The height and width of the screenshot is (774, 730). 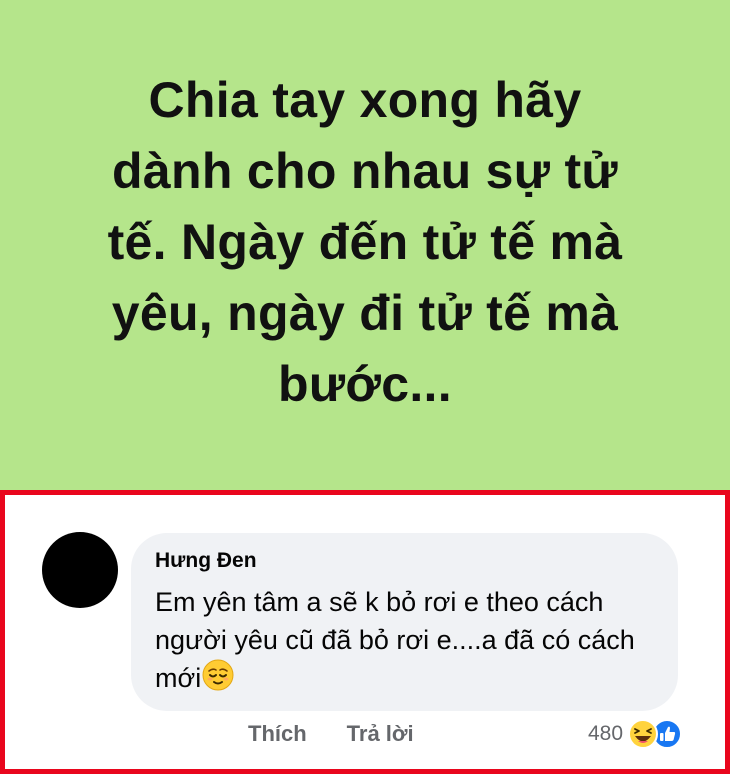 I want to click on avatar, so click(x=80, y=570).